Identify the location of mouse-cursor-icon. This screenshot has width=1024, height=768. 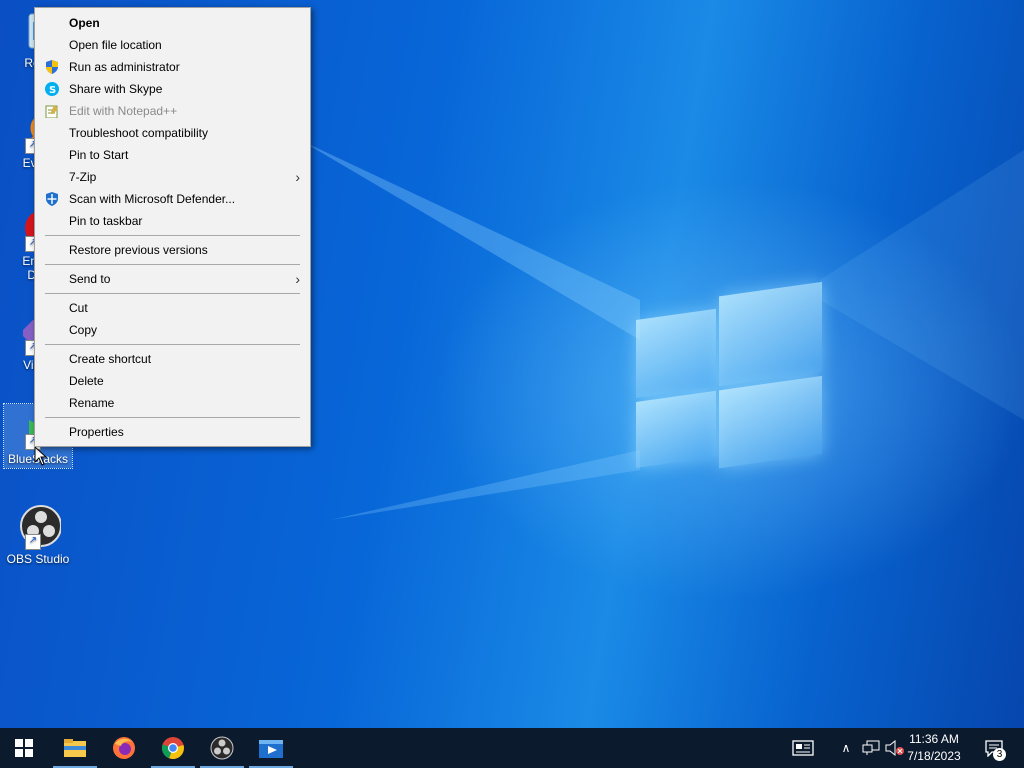
(41, 456).